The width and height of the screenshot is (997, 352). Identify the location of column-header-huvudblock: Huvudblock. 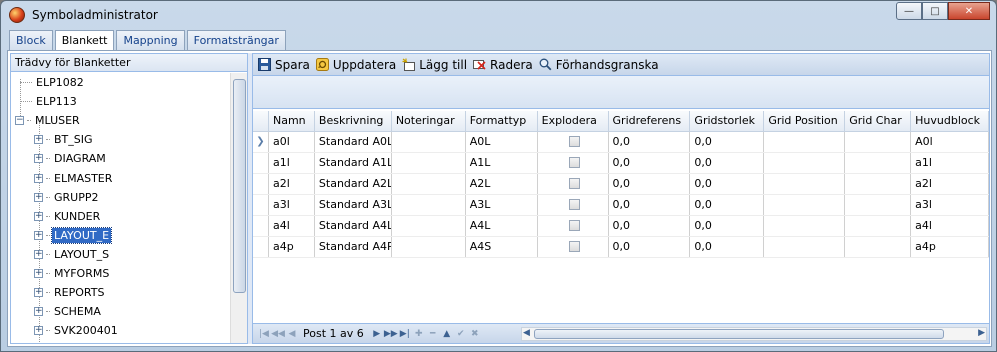
(950, 121).